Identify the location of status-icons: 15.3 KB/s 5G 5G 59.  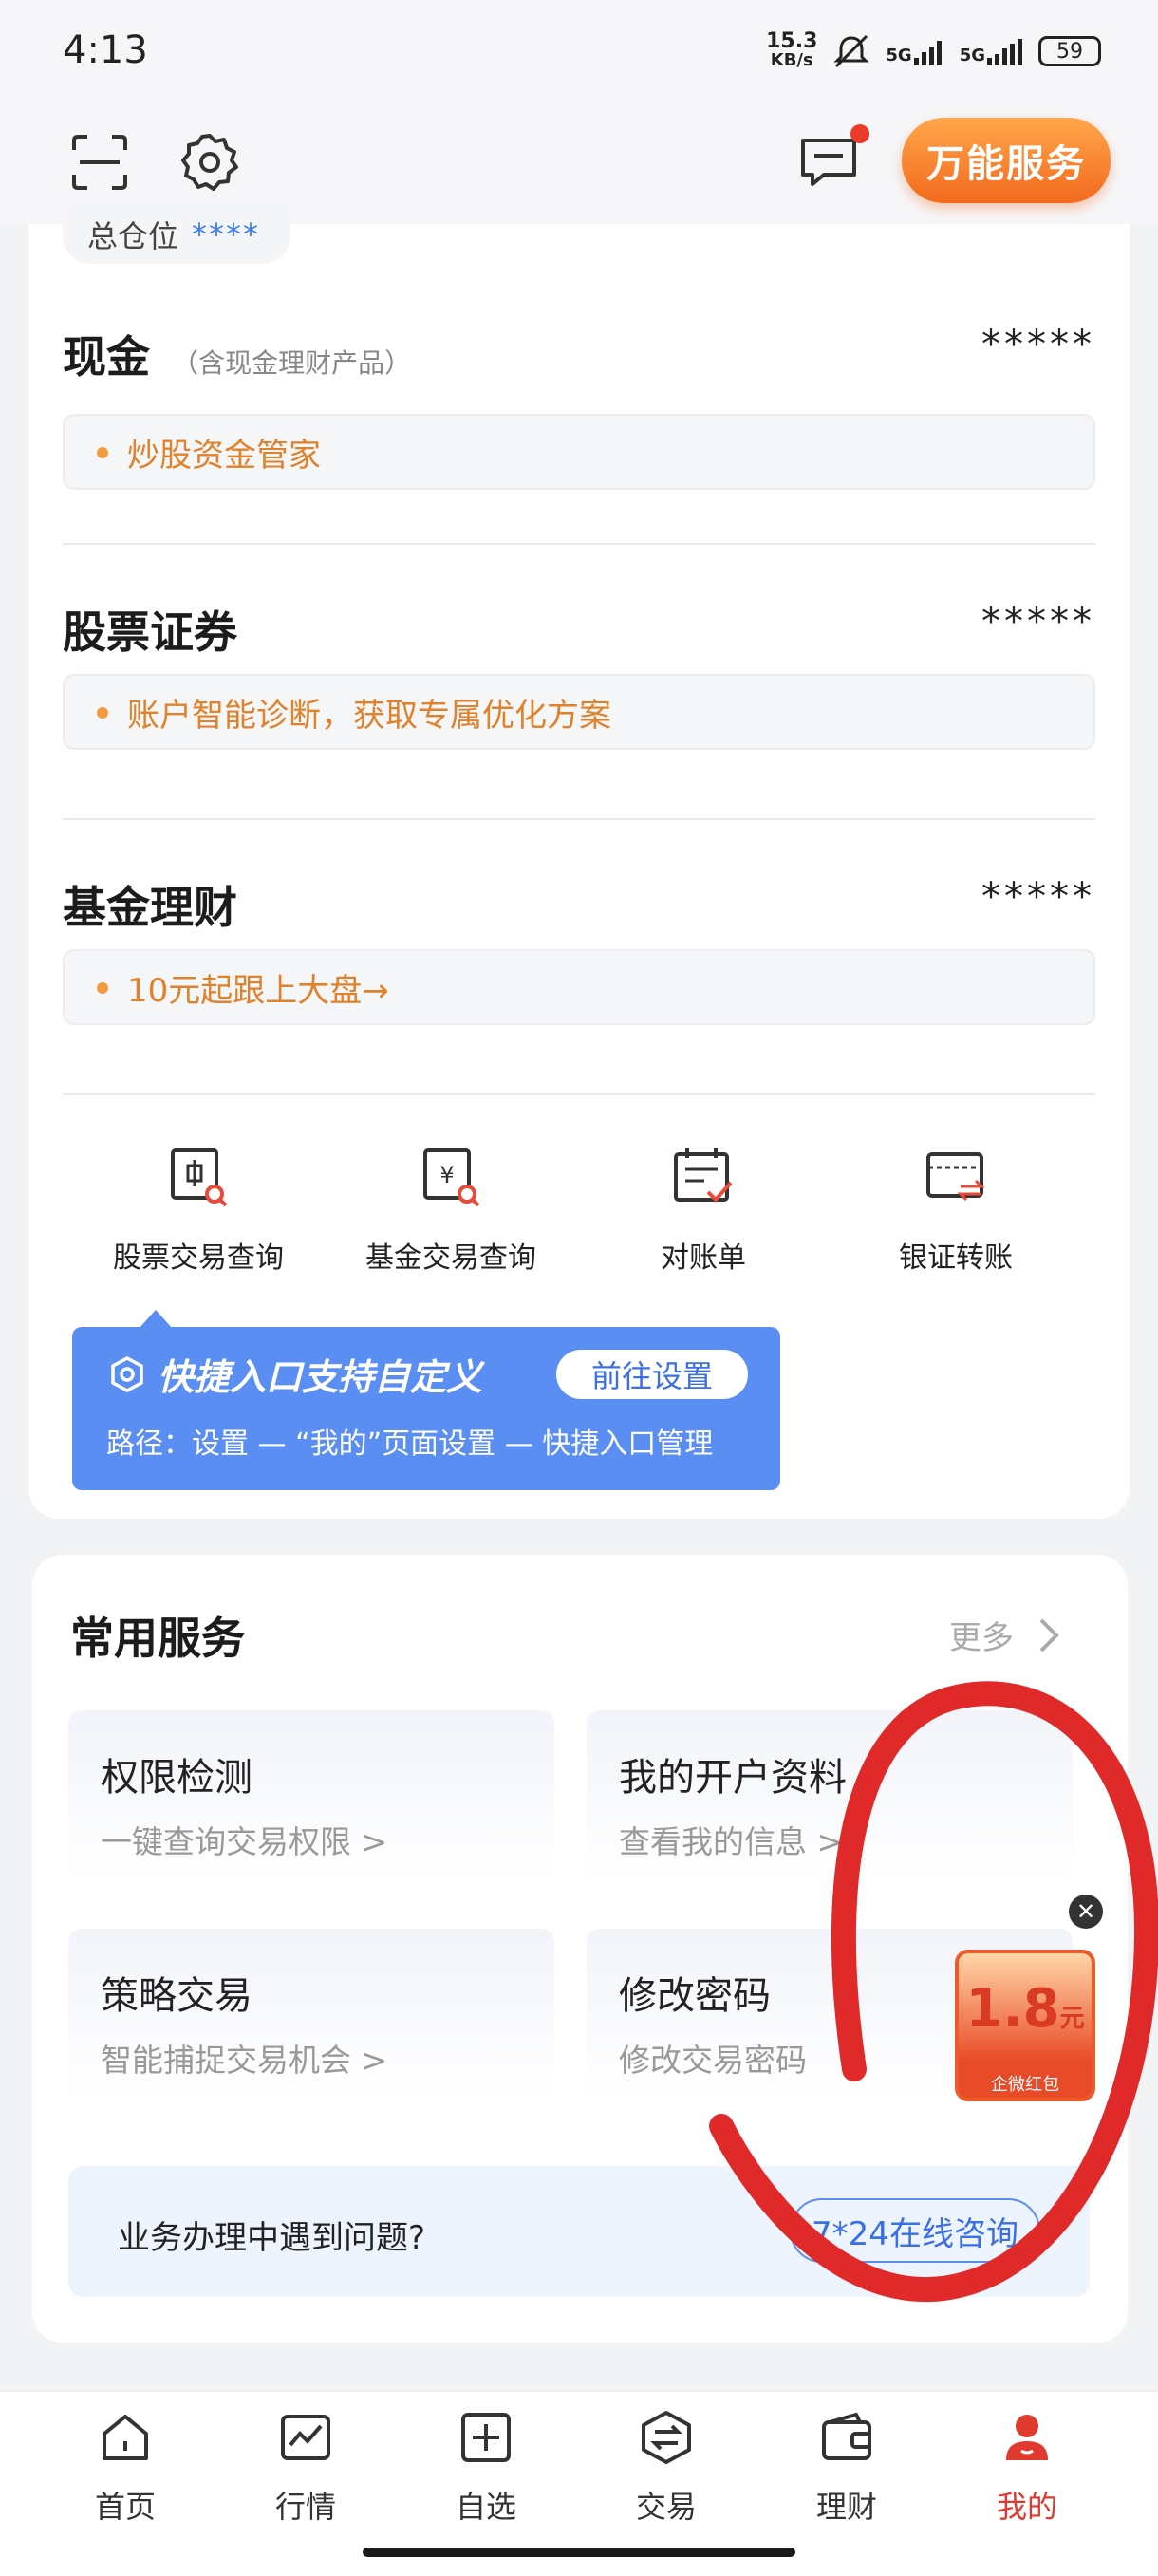
(933, 51).